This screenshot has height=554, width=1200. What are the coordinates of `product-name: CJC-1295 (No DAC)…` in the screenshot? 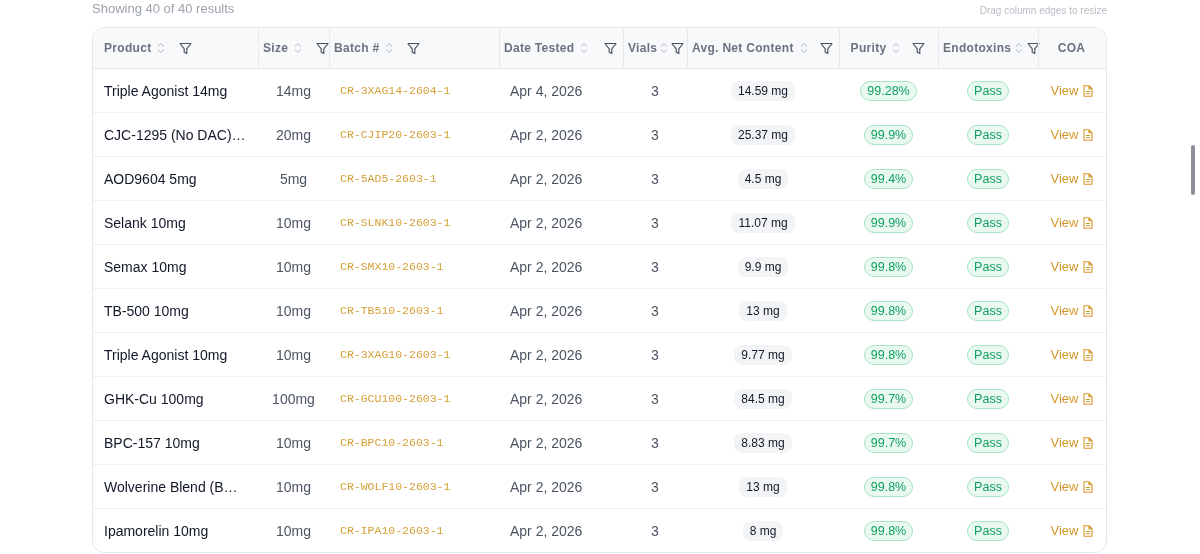 It's located at (175, 134).